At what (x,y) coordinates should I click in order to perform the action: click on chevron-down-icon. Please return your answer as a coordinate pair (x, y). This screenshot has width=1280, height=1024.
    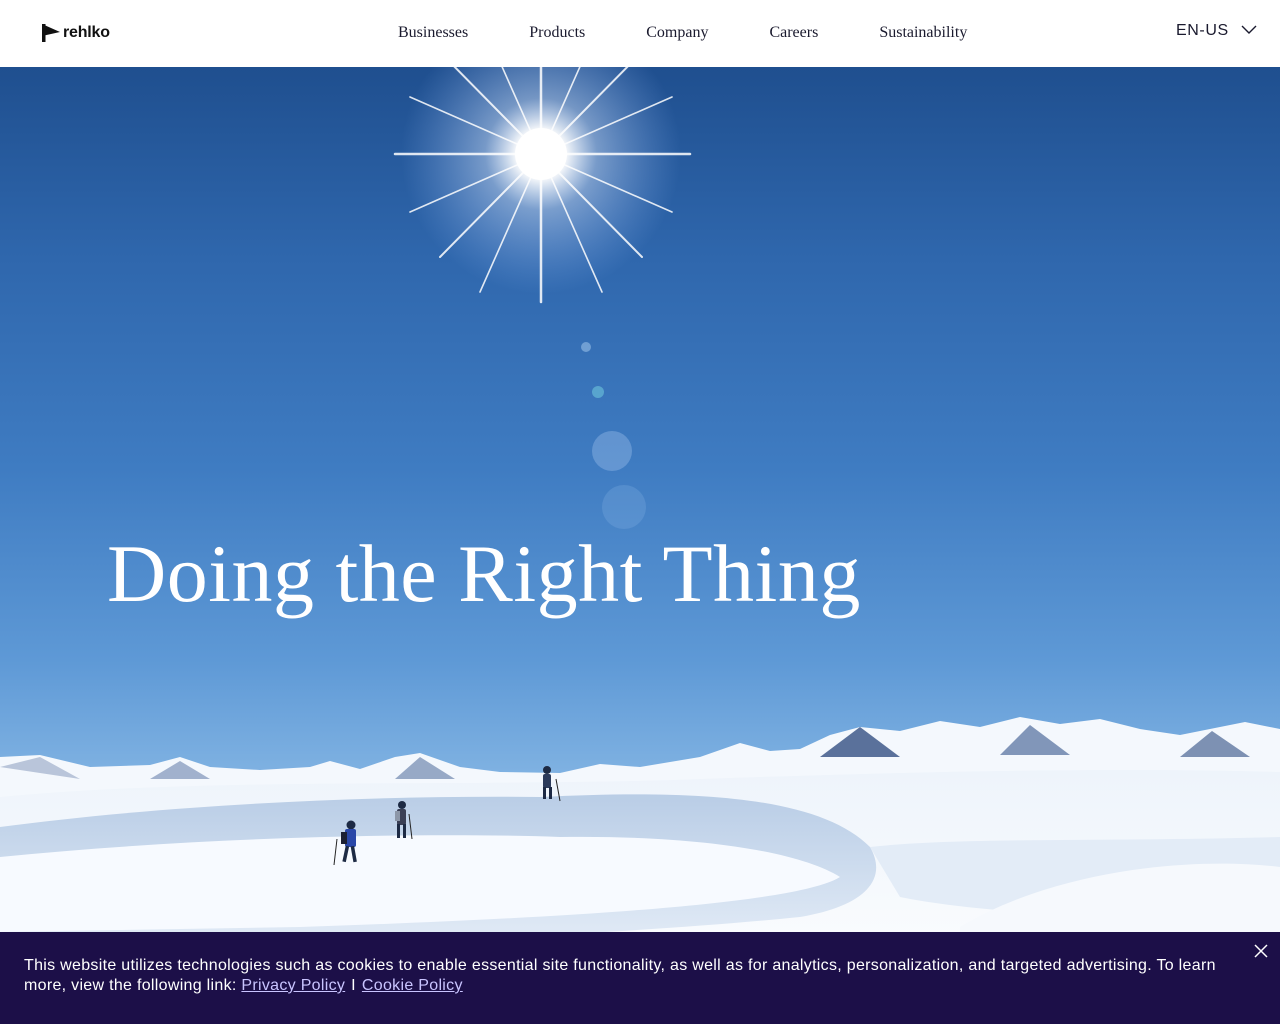
    Looking at the image, I should click on (1243, 31).